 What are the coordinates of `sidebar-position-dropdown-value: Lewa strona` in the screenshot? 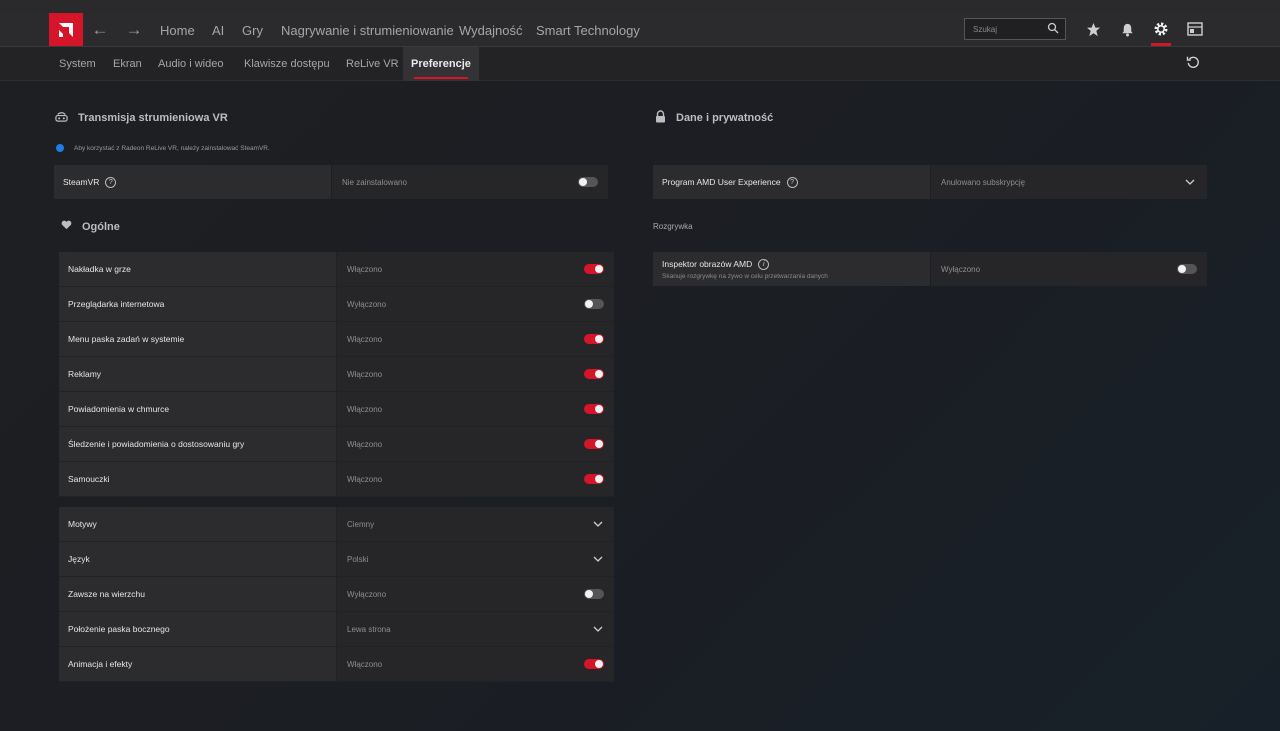 It's located at (369, 629).